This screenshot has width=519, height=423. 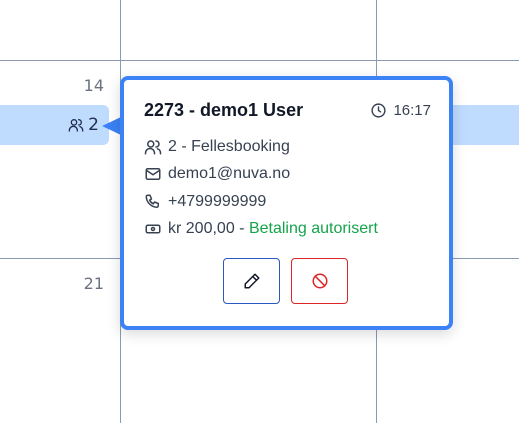 I want to click on cancel-booking-button, so click(x=319, y=281).